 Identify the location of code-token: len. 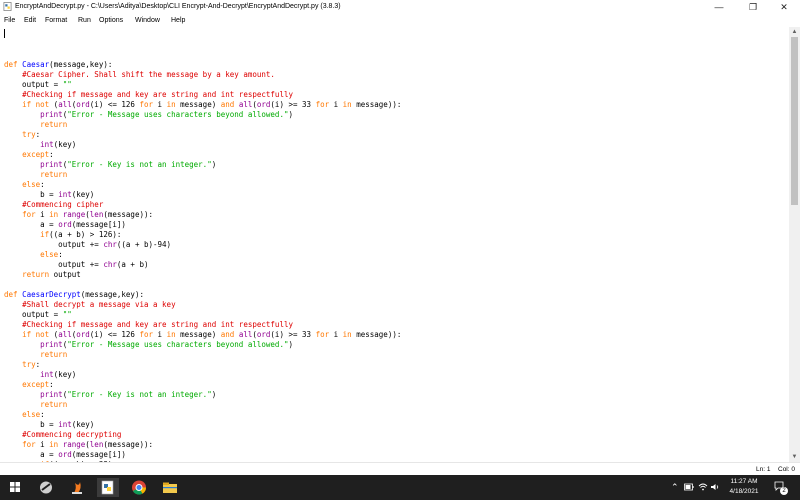
(96, 444).